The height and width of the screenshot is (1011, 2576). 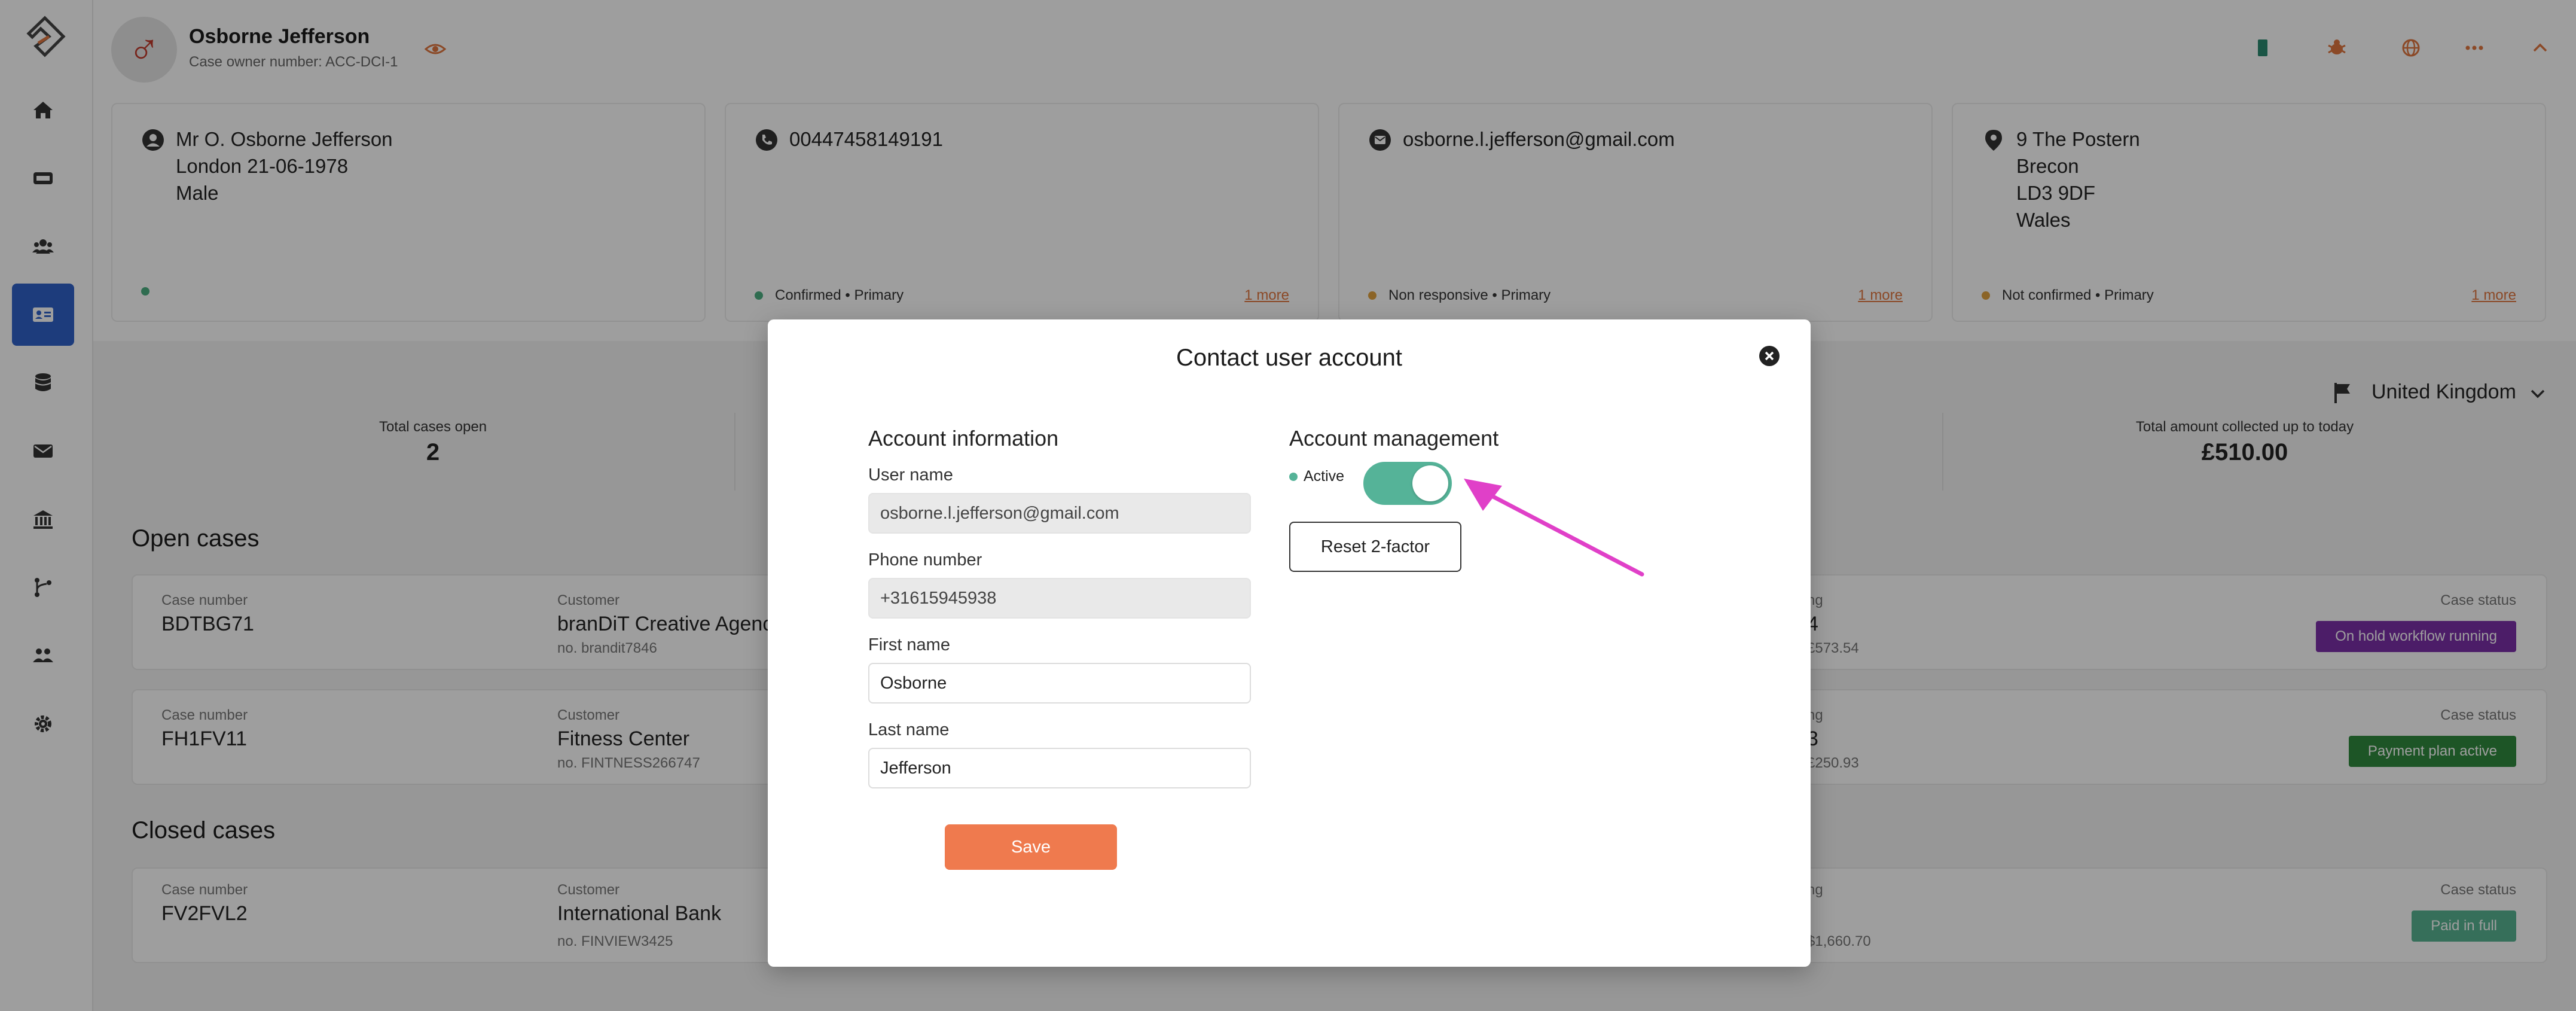 What do you see at coordinates (1293, 476) in the screenshot?
I see `status-dot` at bounding box center [1293, 476].